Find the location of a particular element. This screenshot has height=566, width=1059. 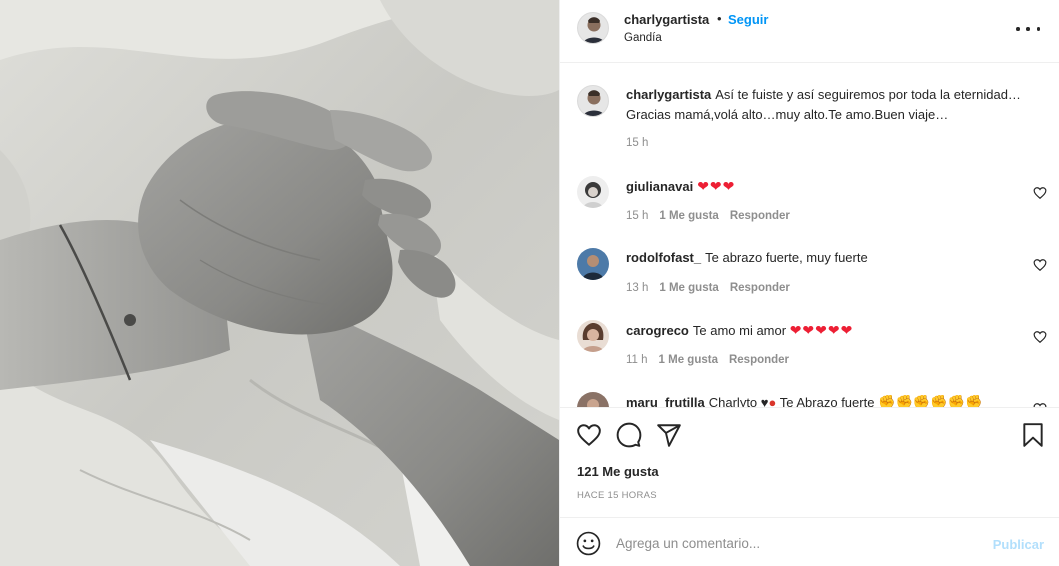

comment-text: Te amo mi amor is located at coordinates (739, 330).